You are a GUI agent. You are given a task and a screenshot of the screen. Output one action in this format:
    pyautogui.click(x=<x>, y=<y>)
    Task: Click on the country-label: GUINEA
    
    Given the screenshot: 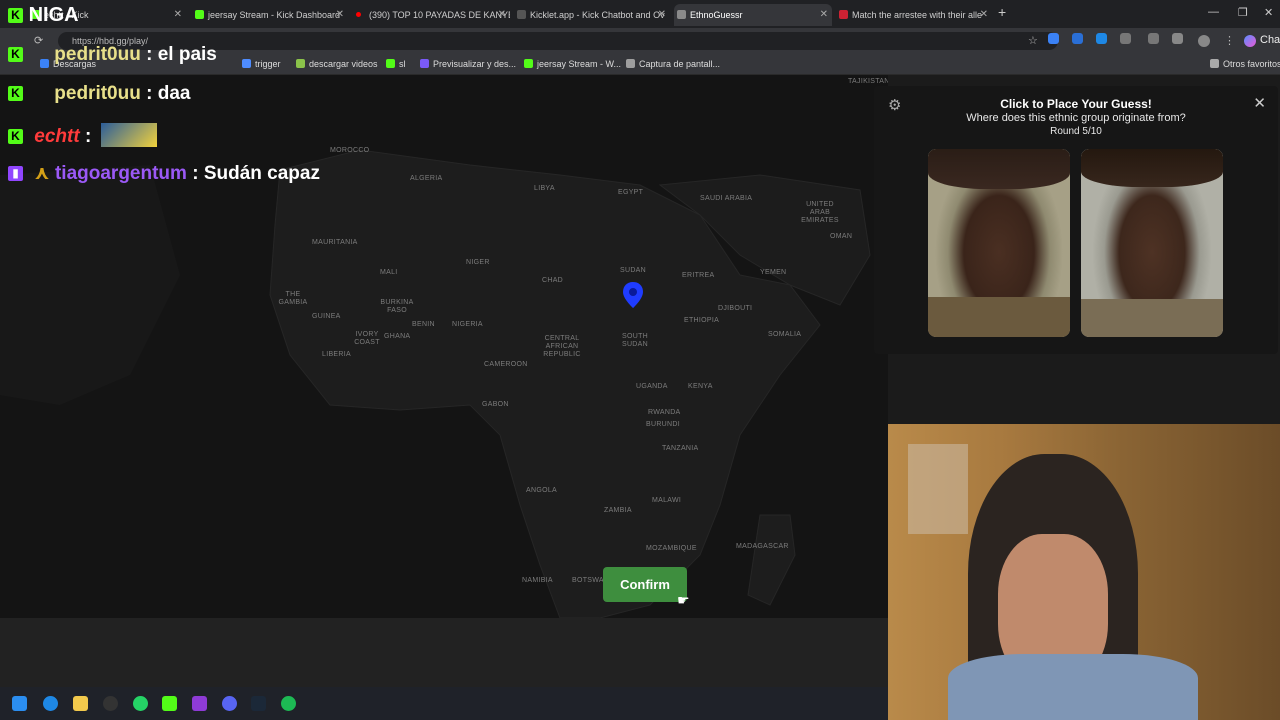 What is the action you would take?
    pyautogui.click(x=326, y=316)
    